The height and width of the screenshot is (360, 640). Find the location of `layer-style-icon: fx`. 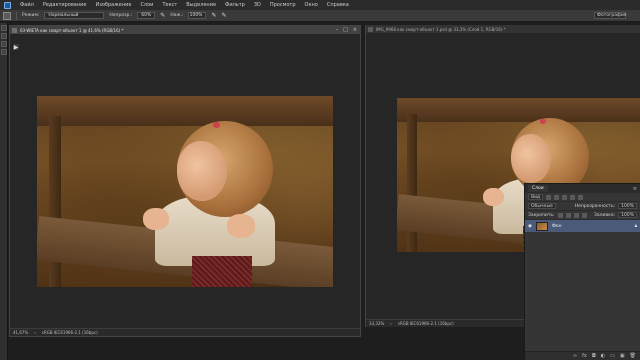

layer-style-icon: fx is located at coordinates (584, 356).